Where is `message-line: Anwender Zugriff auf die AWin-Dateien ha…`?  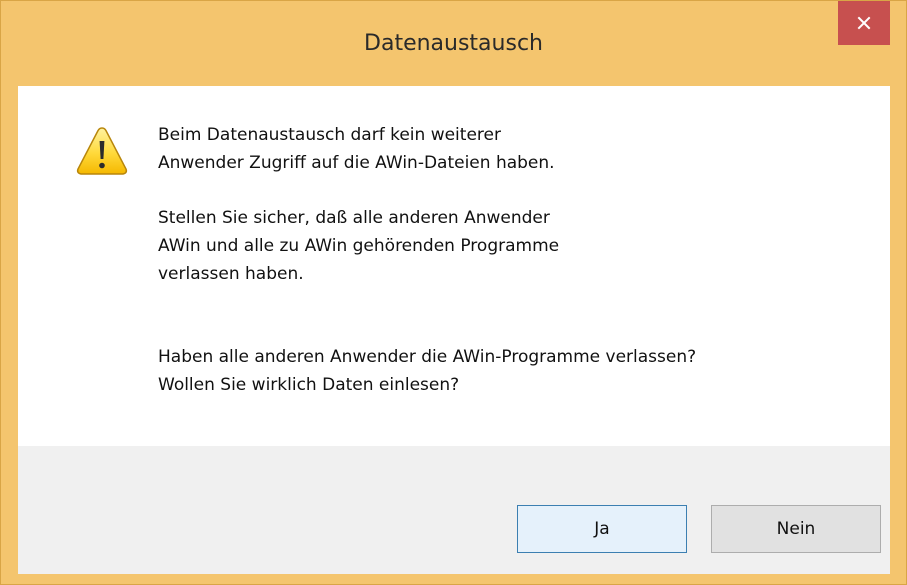 message-line: Anwender Zugriff auf die AWin-Dateien ha… is located at coordinates (356, 163).